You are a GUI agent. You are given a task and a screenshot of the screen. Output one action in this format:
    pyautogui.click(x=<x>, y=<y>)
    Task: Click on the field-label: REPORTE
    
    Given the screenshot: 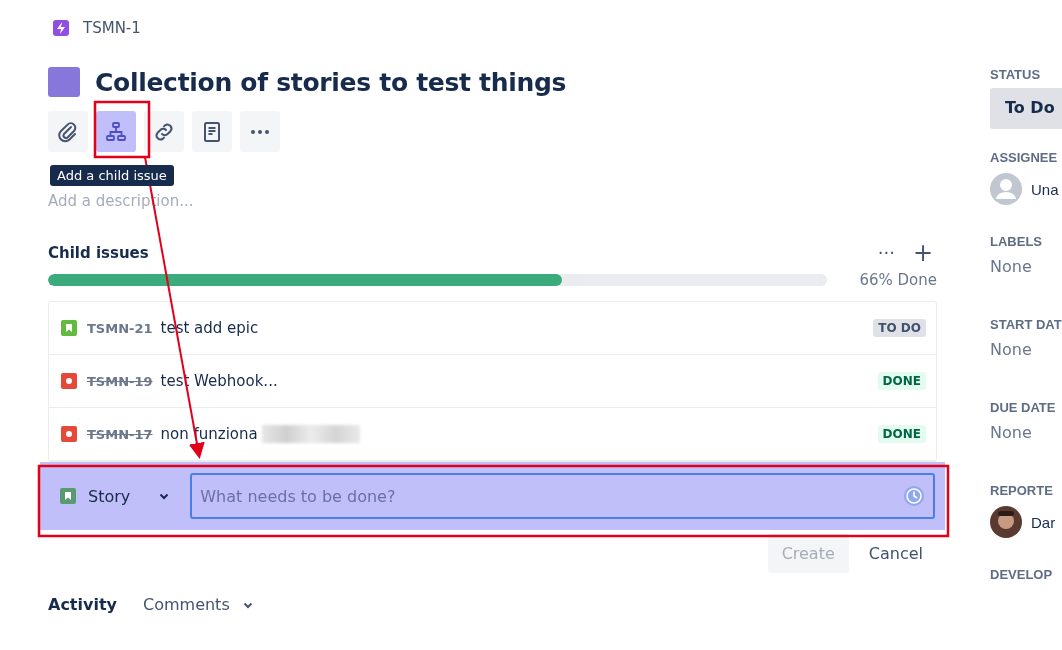 What is the action you would take?
    pyautogui.click(x=1022, y=491)
    